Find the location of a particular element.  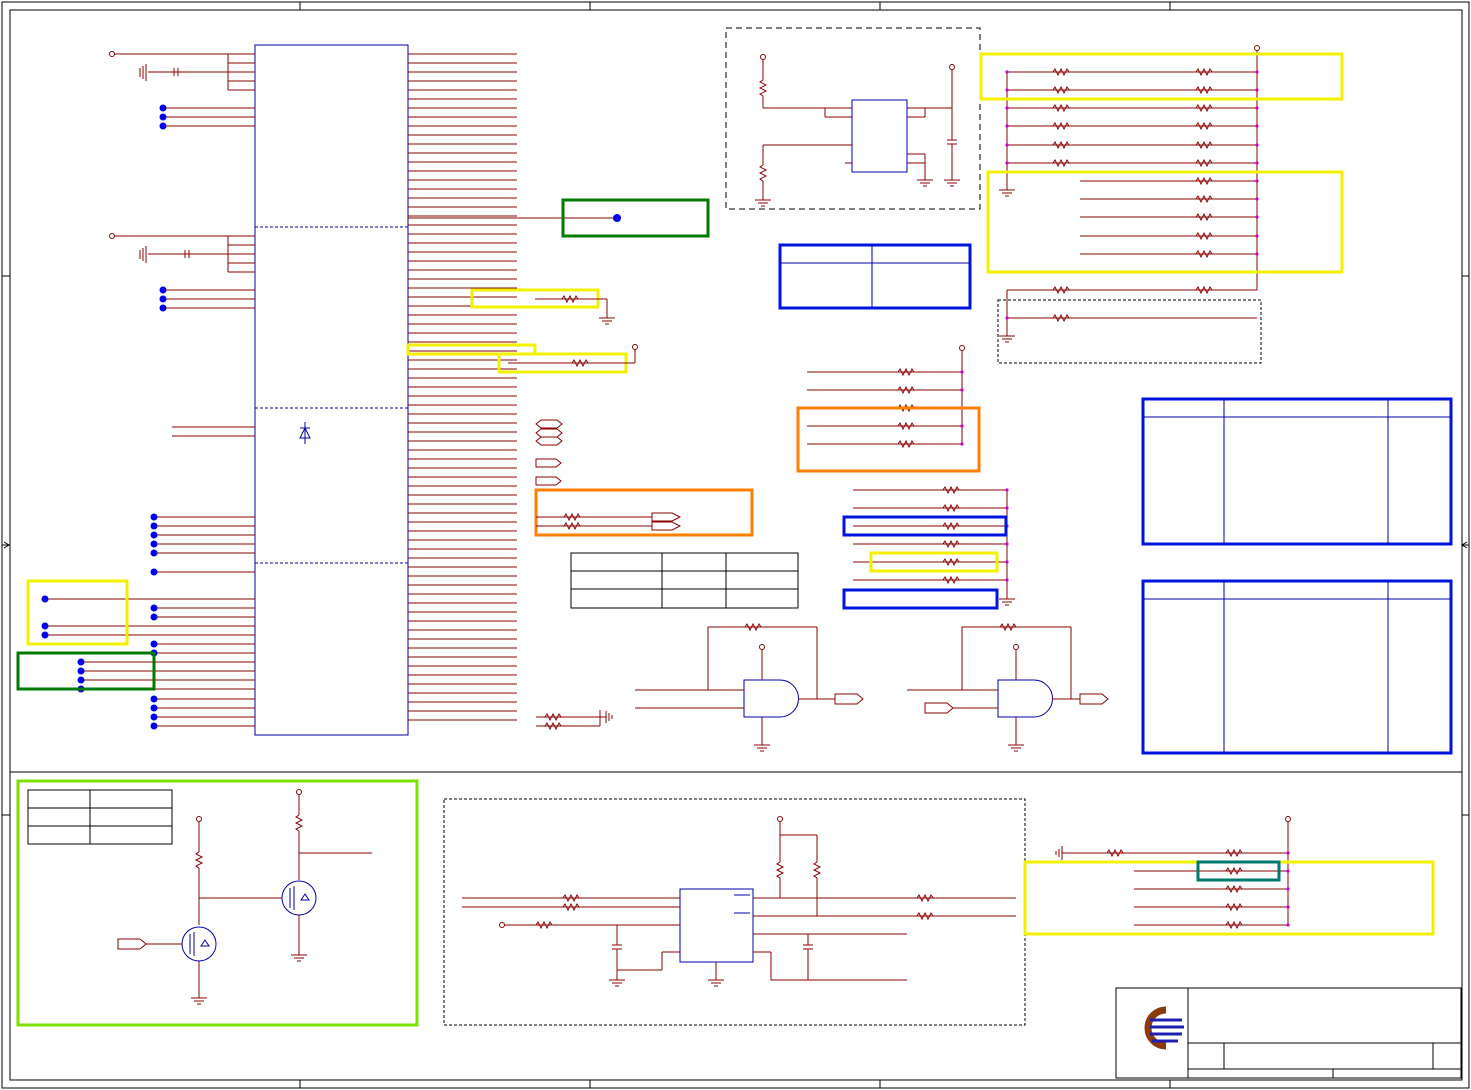

highlight-box-blue is located at coordinates (920, 599).